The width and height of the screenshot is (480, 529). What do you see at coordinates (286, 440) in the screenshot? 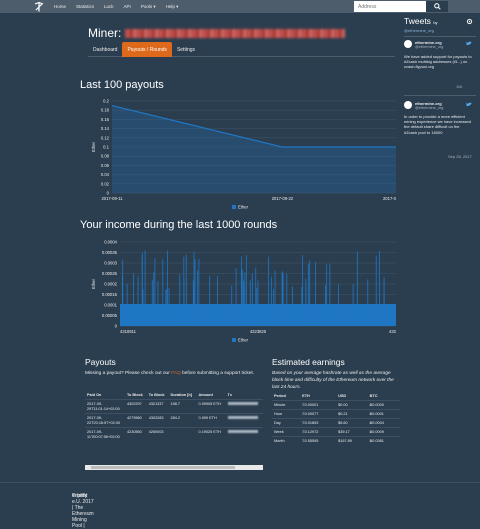
I see `cell-period: Month` at bounding box center [286, 440].